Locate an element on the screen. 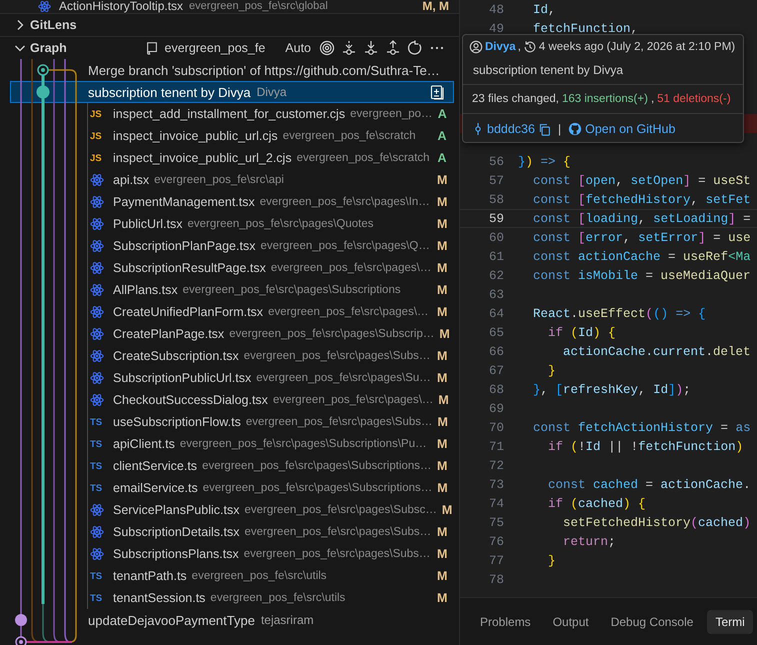 Image resolution: width=757 pixels, height=645 pixels. code-line: const isMobile = useMediaQuer is located at coordinates (641, 275).